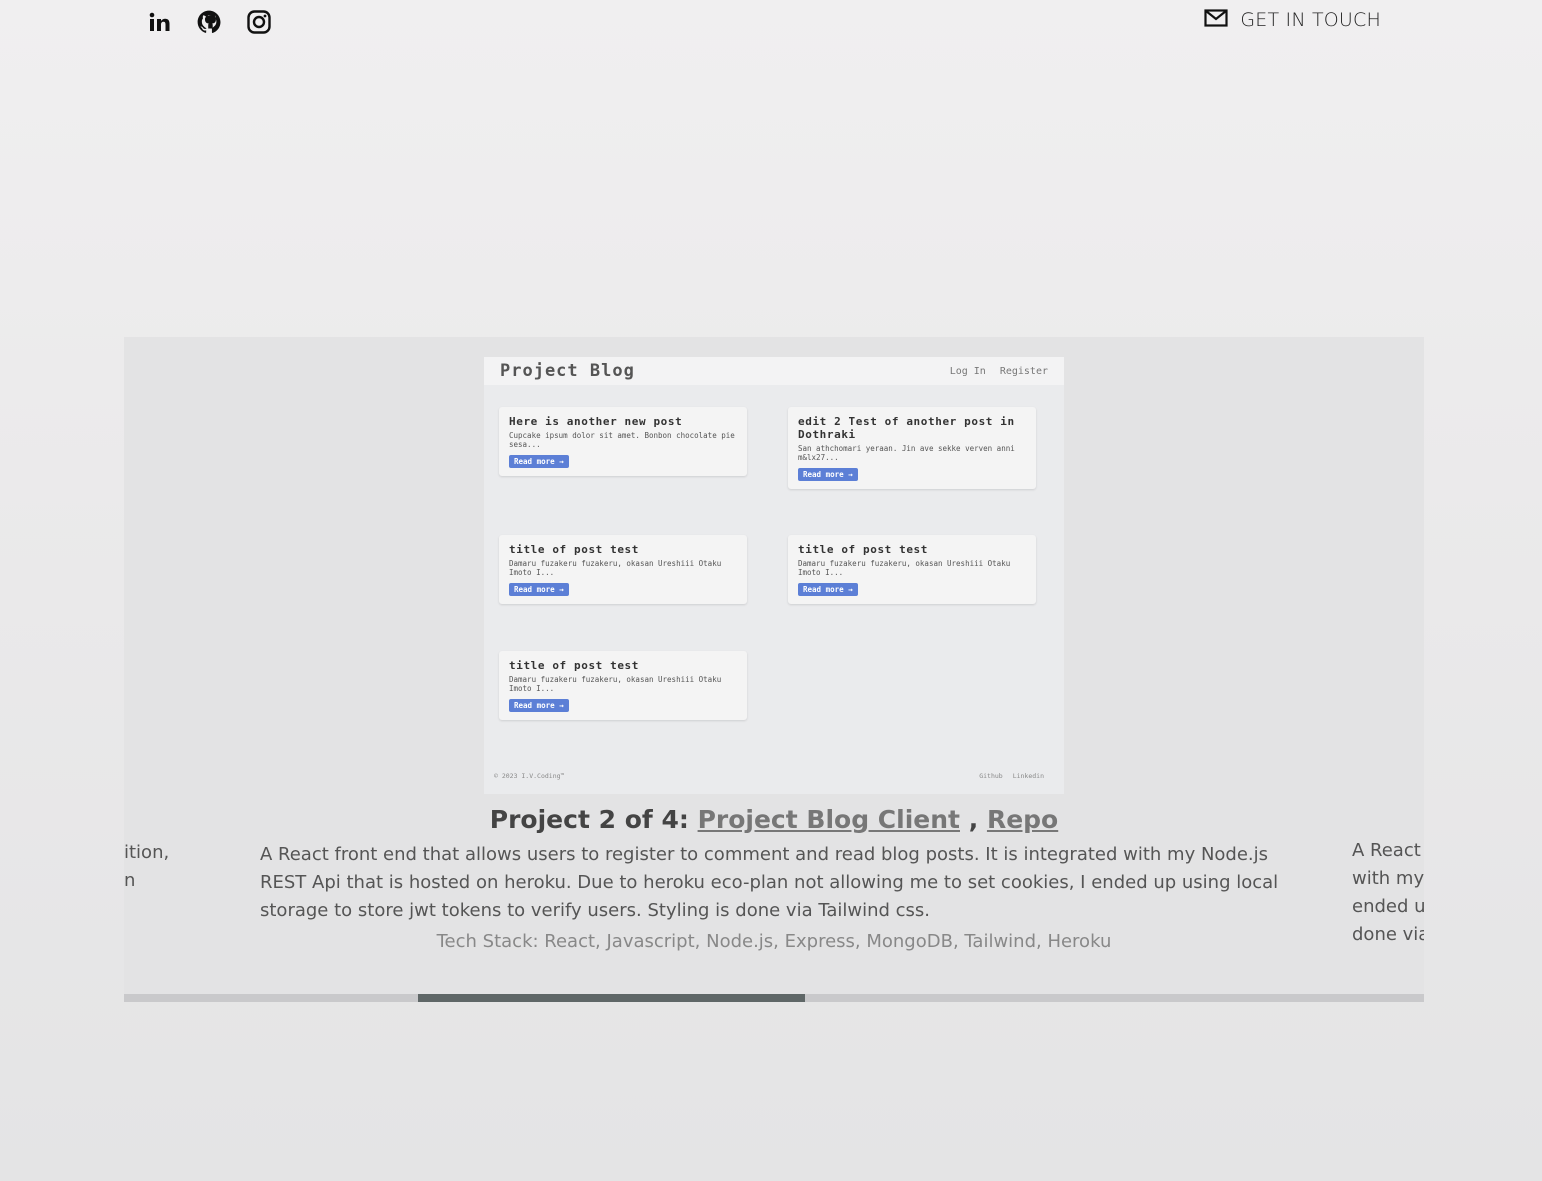  What do you see at coordinates (906, 428) in the screenshot?
I see `post-title: edit 2 Test of another post in Dothraki` at bounding box center [906, 428].